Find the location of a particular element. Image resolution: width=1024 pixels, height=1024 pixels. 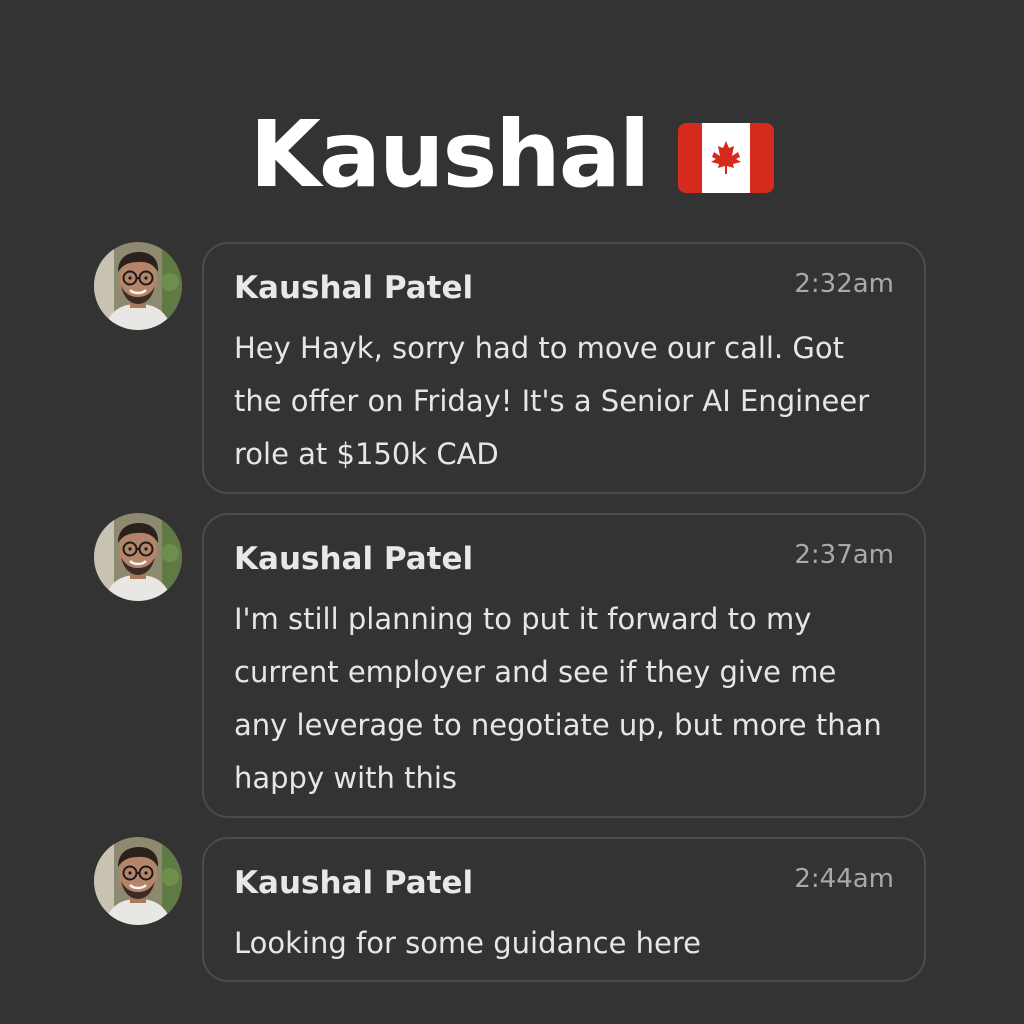

message-text: Looking for some guidance here is located at coordinates (468, 943).